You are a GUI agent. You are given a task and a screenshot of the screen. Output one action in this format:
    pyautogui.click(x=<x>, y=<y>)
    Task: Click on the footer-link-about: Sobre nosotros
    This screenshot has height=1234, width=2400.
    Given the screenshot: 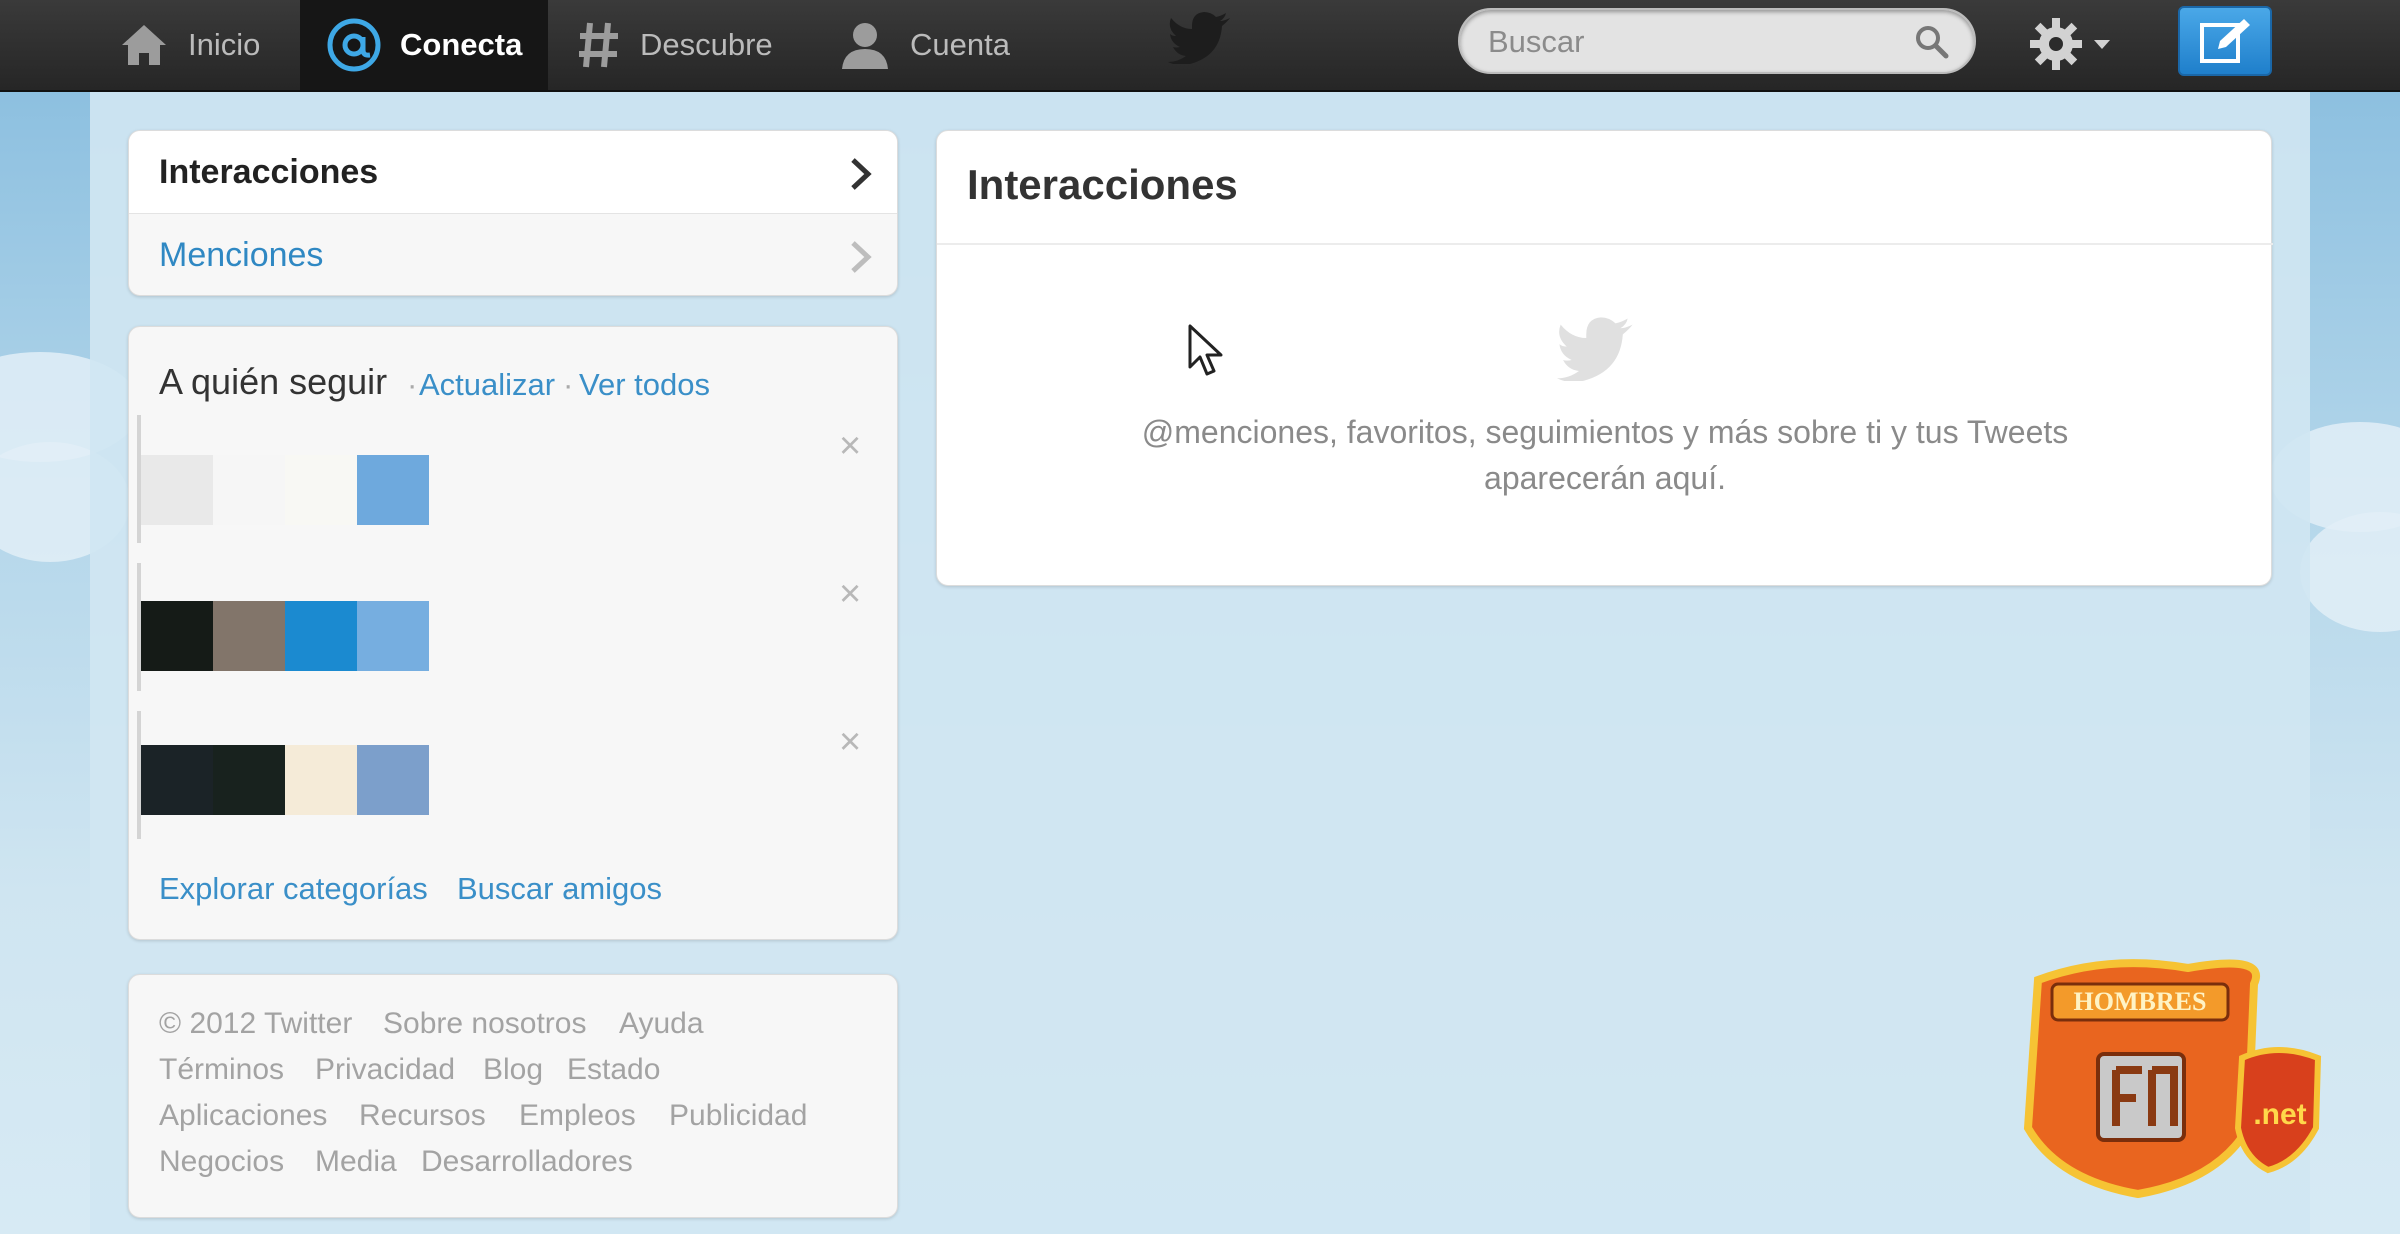 What is the action you would take?
    pyautogui.click(x=484, y=1024)
    